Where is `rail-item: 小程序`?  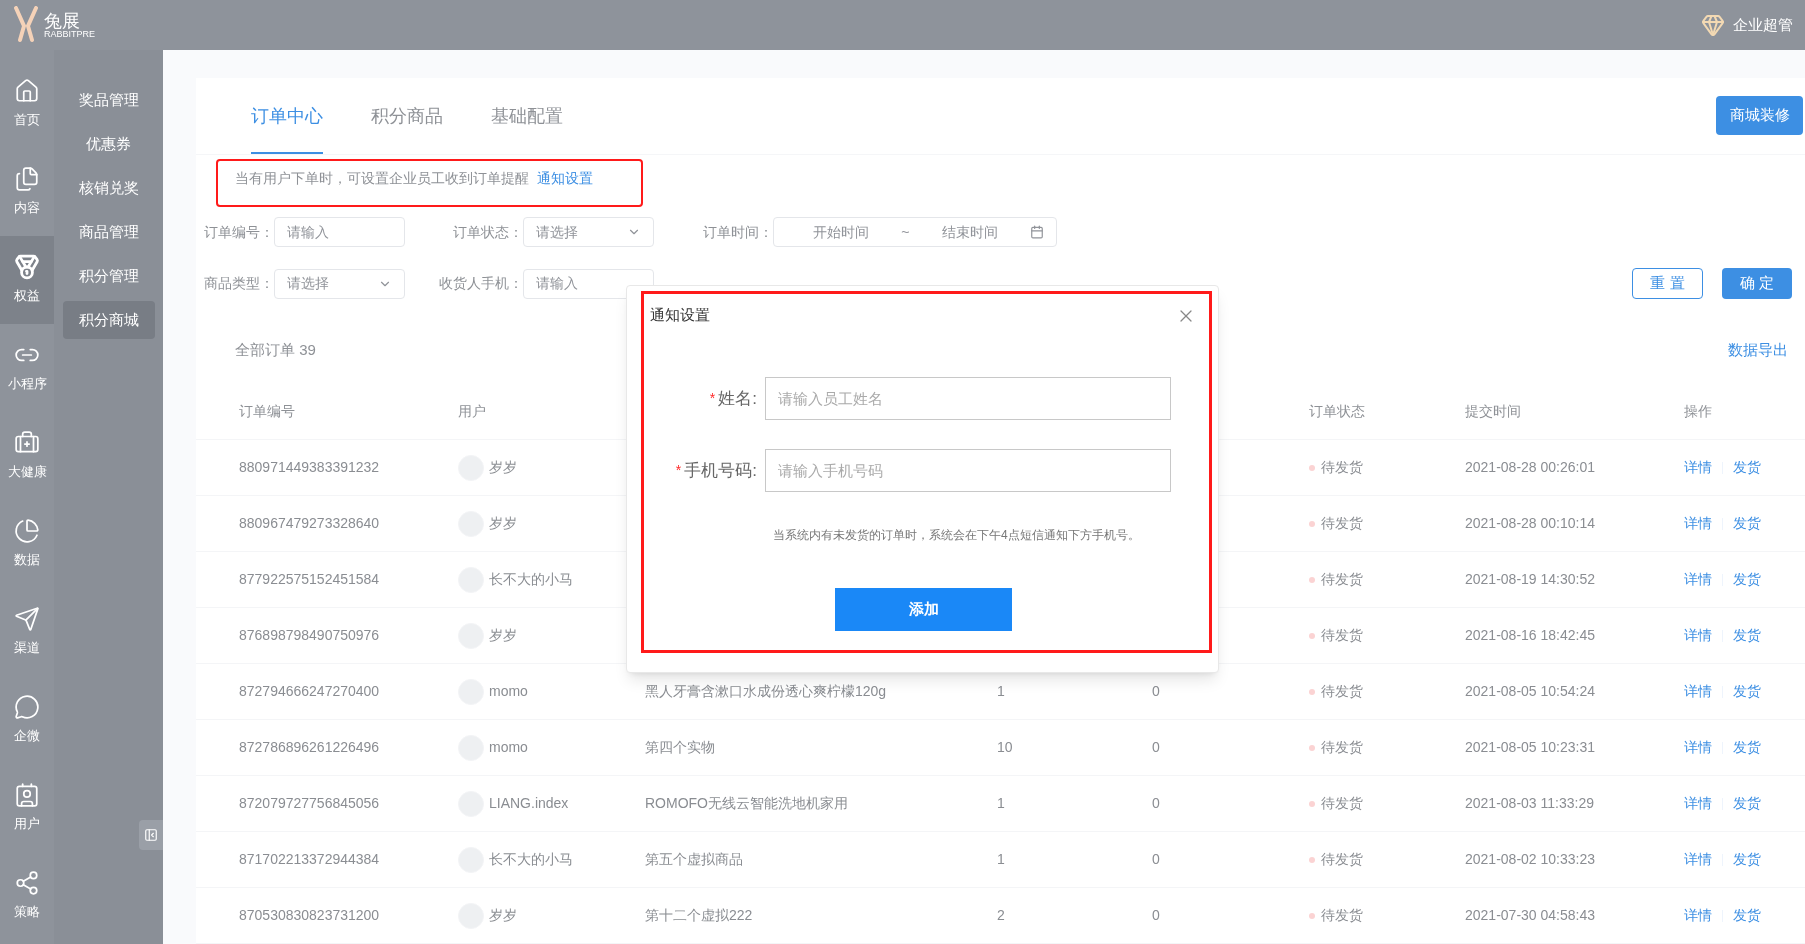 rail-item: 小程序 is located at coordinates (27, 368).